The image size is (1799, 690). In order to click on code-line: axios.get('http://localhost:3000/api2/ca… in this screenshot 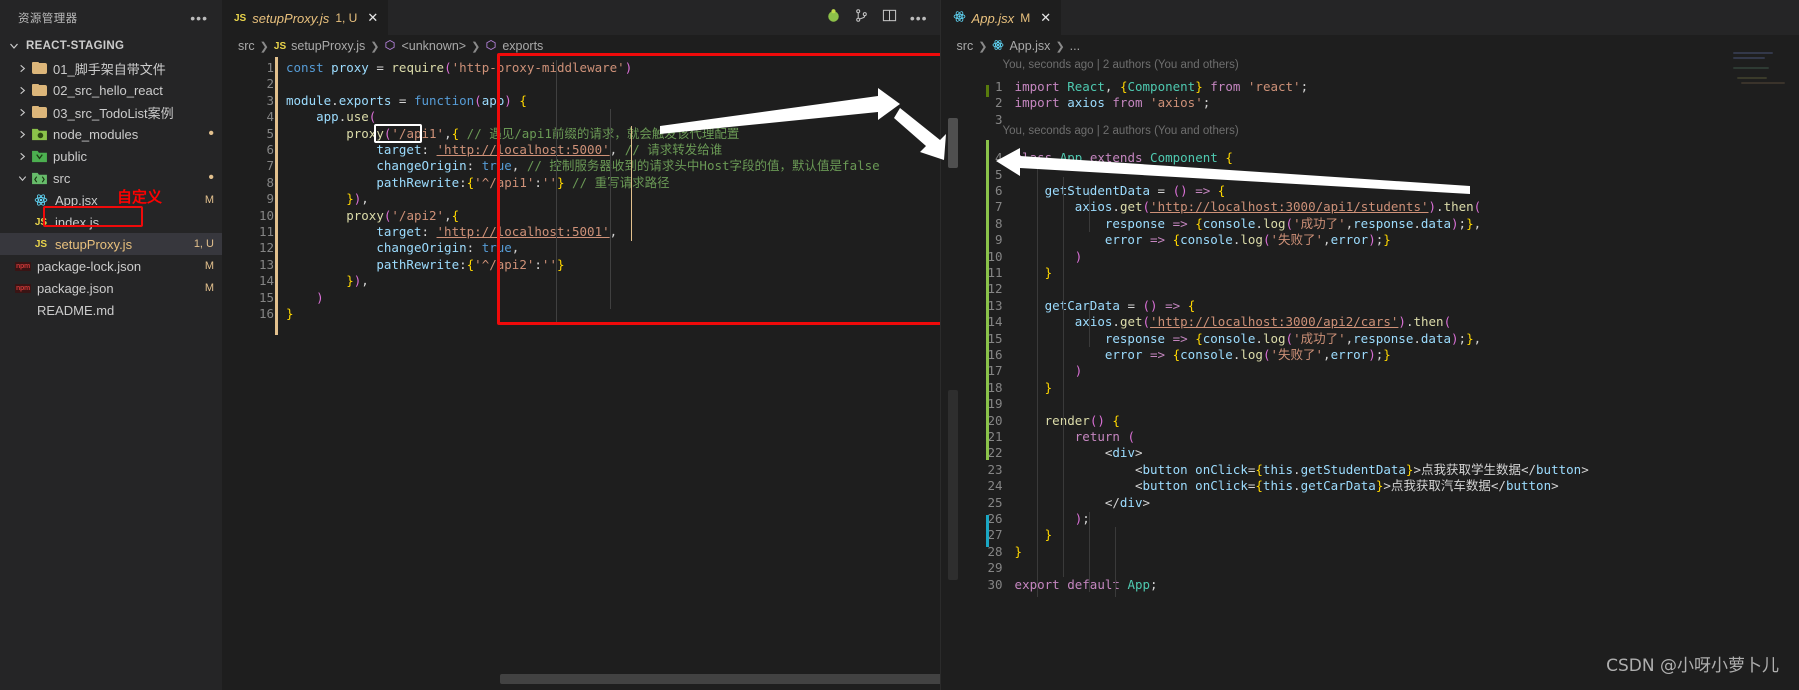, I will do `click(1233, 322)`.